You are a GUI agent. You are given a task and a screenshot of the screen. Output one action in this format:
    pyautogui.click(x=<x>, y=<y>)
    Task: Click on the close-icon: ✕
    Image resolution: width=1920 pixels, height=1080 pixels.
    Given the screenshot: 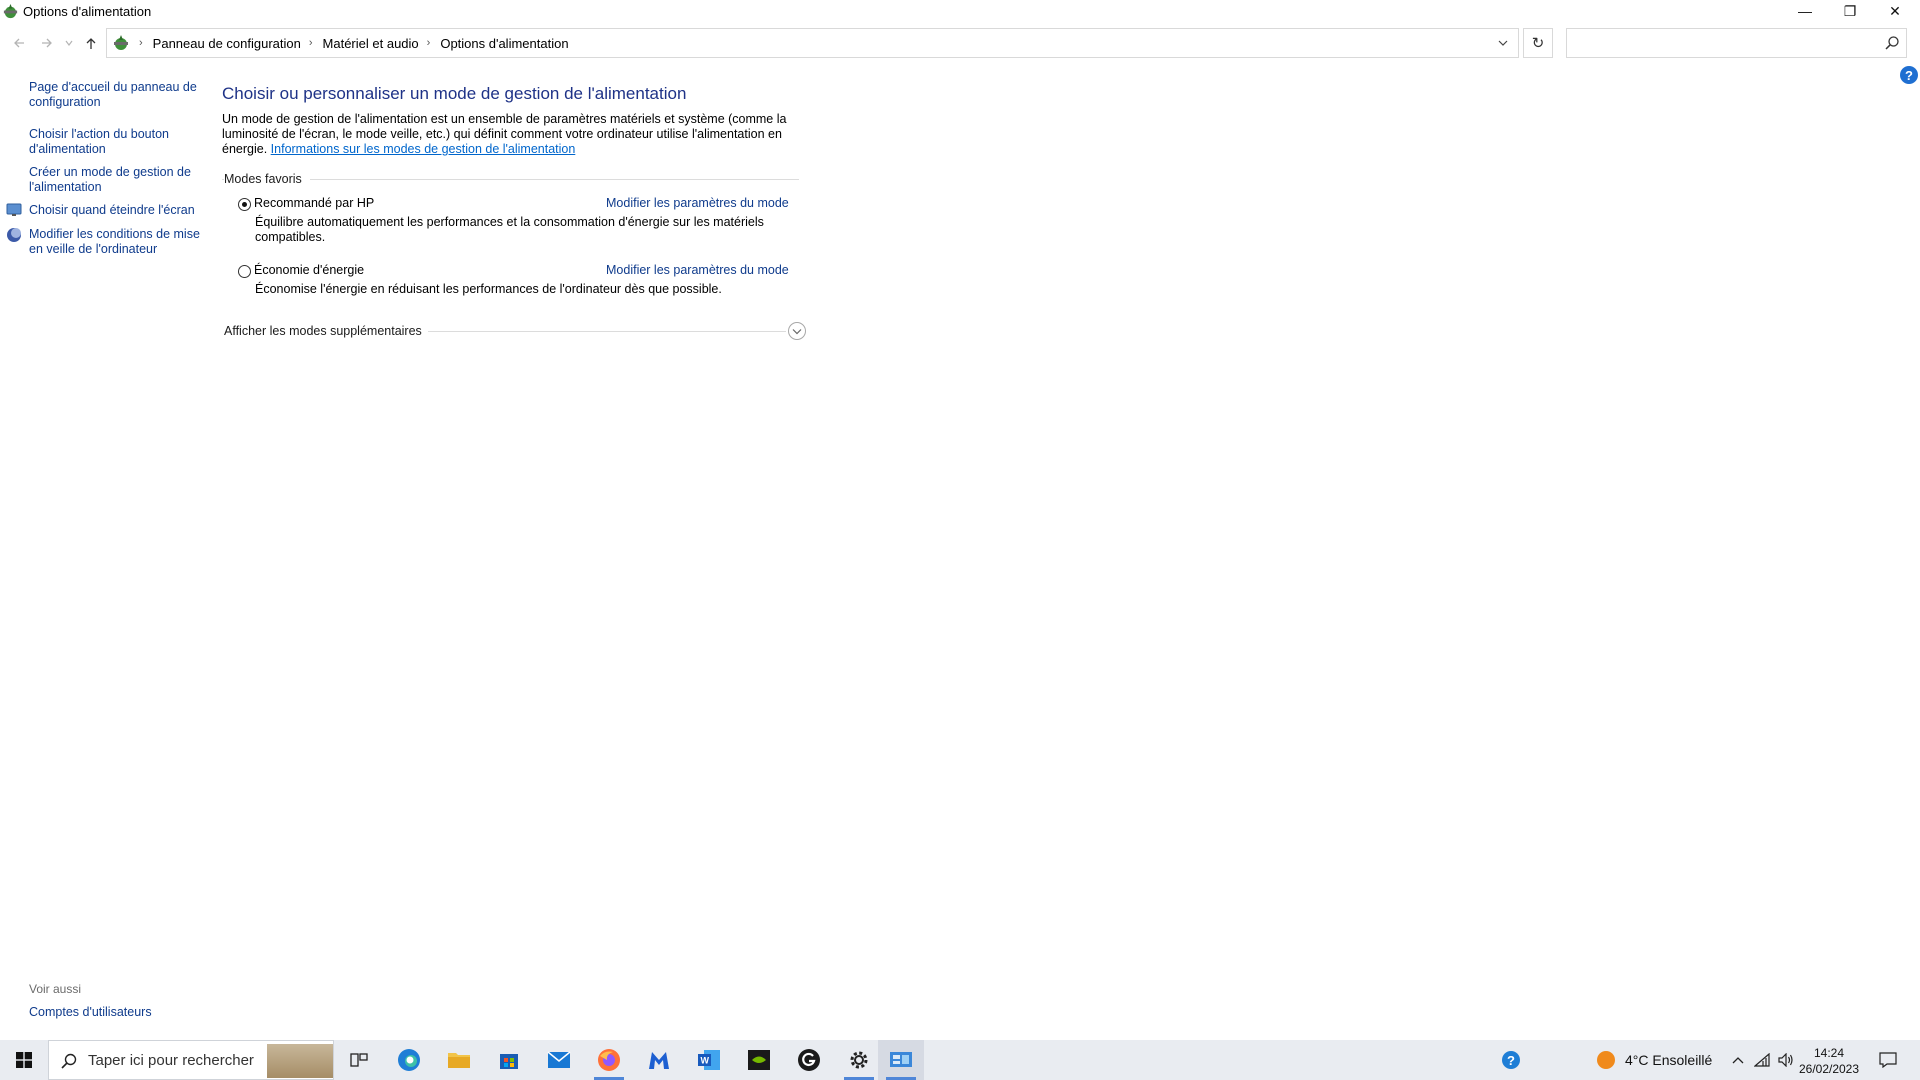 What is the action you would take?
    pyautogui.click(x=1895, y=10)
    